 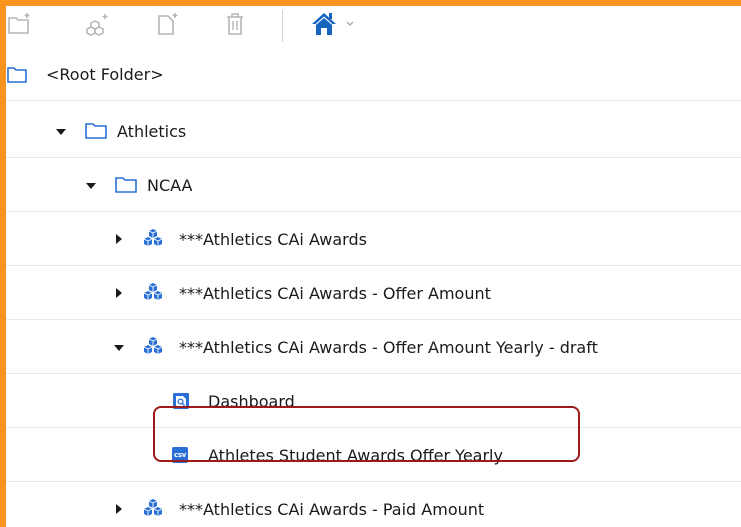 What do you see at coordinates (273, 239) in the screenshot?
I see `tree-label: ***Athletics CAi Awards` at bounding box center [273, 239].